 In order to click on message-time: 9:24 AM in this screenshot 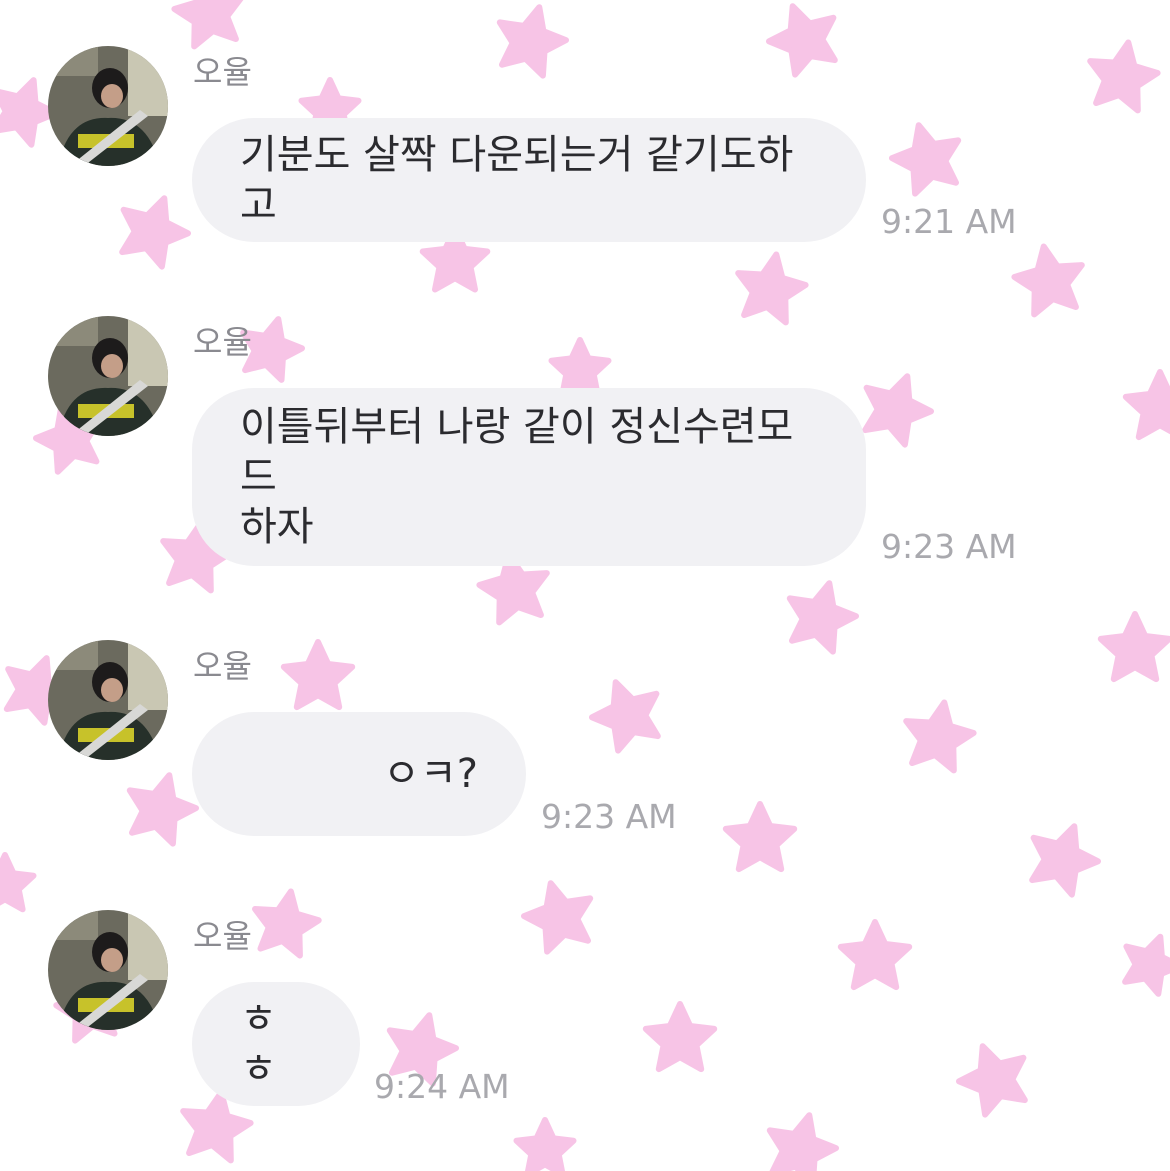, I will do `click(442, 1086)`.